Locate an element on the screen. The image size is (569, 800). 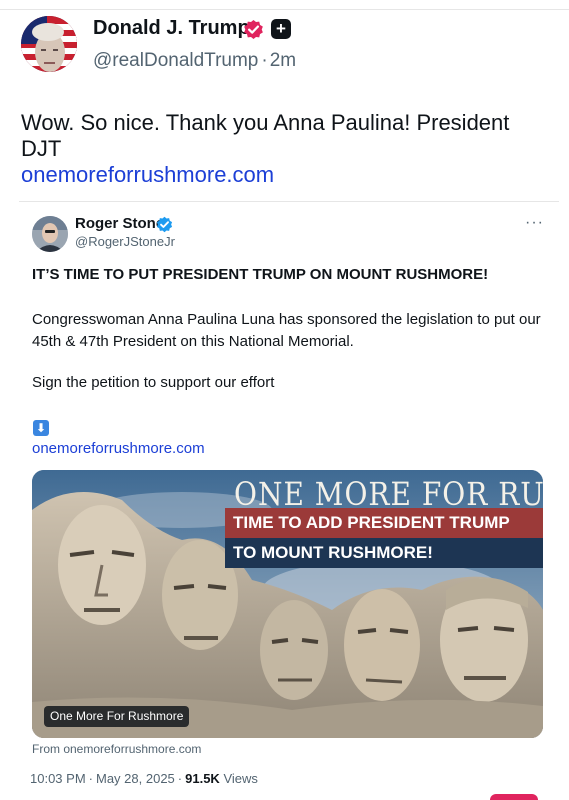
author-avatar is located at coordinates (49, 44).